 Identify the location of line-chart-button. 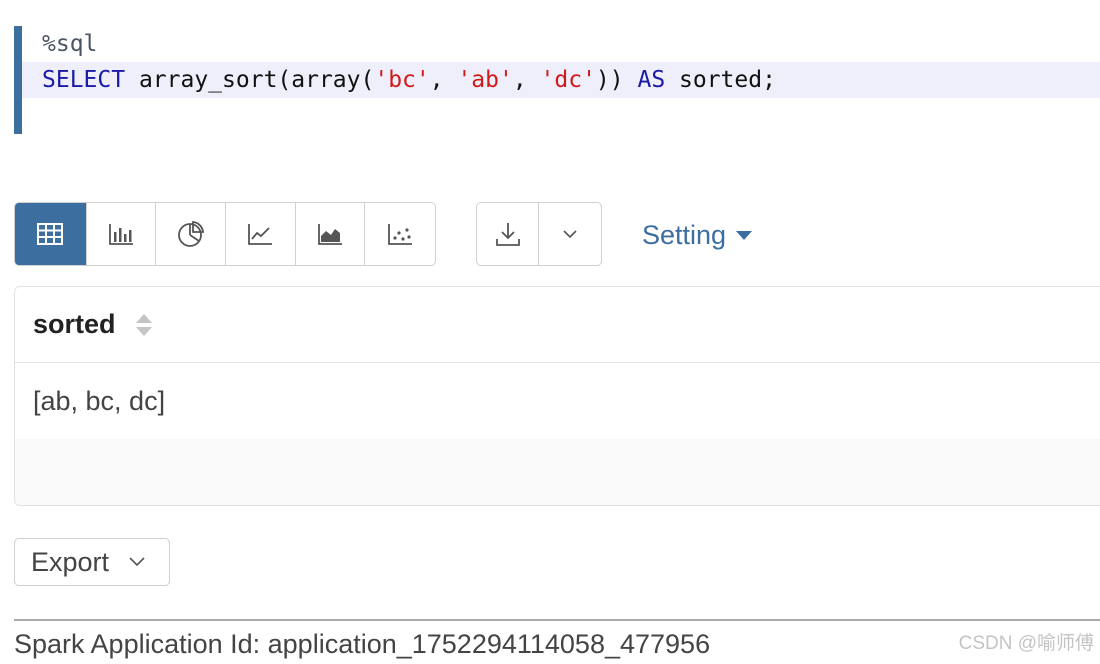
(261, 234).